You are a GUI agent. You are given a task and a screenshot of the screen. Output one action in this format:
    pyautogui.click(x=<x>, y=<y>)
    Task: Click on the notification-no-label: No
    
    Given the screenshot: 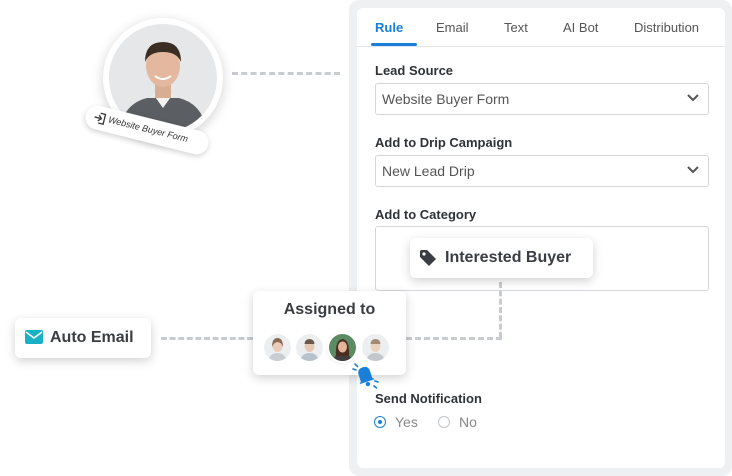 What is the action you would take?
    pyautogui.click(x=468, y=422)
    